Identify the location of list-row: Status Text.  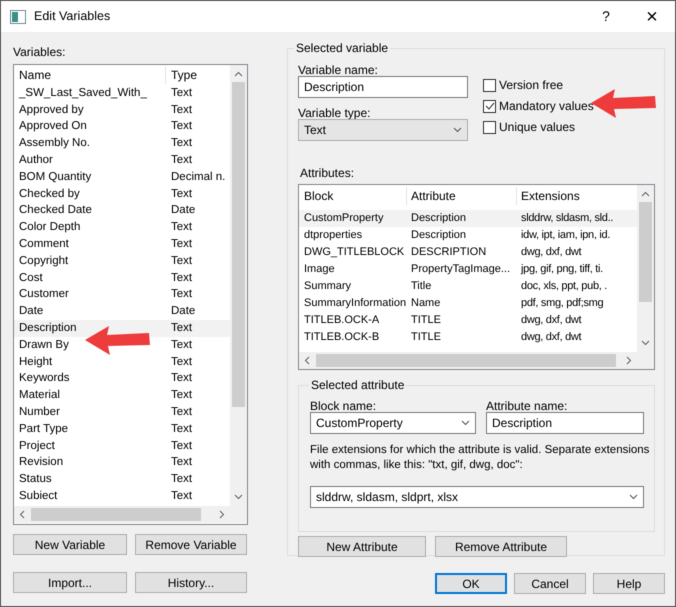
(122, 479).